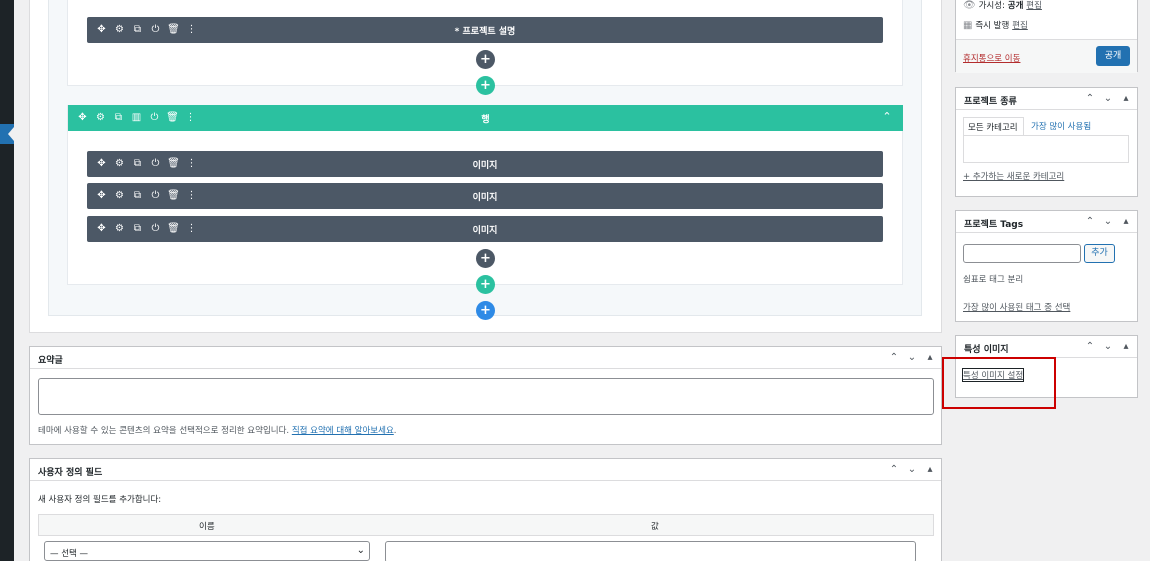 The width and height of the screenshot is (1150, 561). Describe the element at coordinates (207, 527) in the screenshot. I see `column-name-label: 이름` at that location.